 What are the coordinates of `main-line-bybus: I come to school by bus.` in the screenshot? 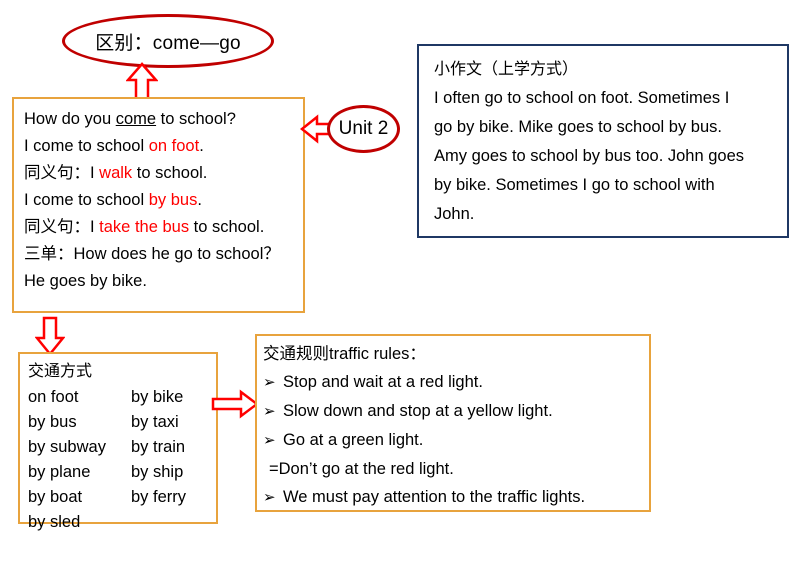 It's located at (158, 200).